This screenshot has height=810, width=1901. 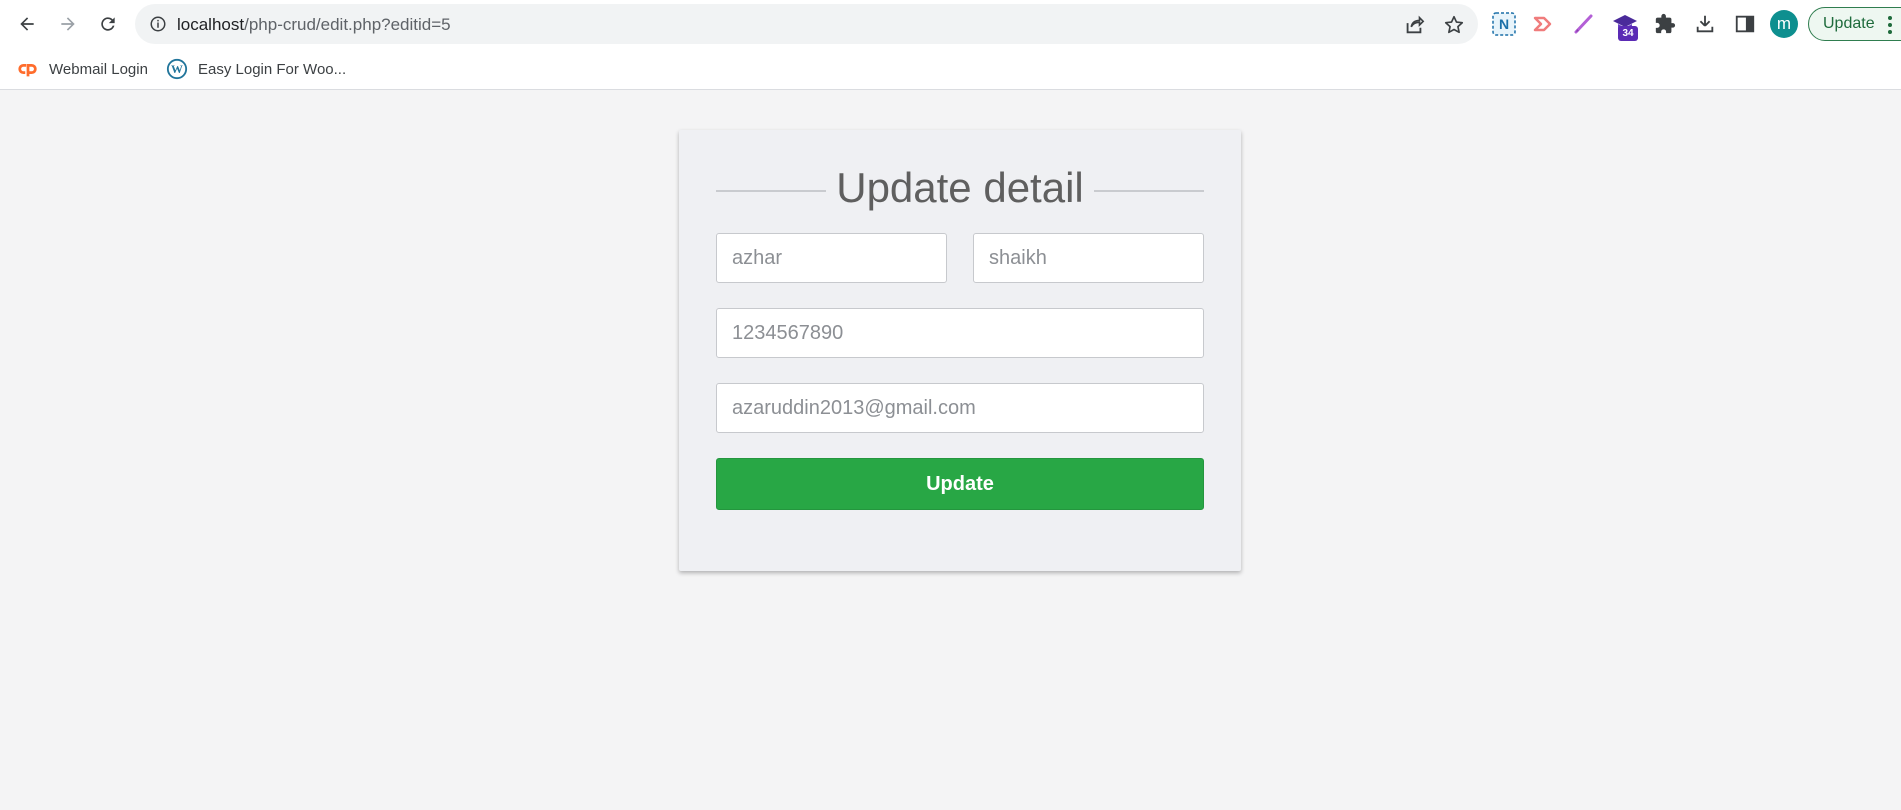 What do you see at coordinates (960, 408) in the screenshot?
I see `email-input` at bounding box center [960, 408].